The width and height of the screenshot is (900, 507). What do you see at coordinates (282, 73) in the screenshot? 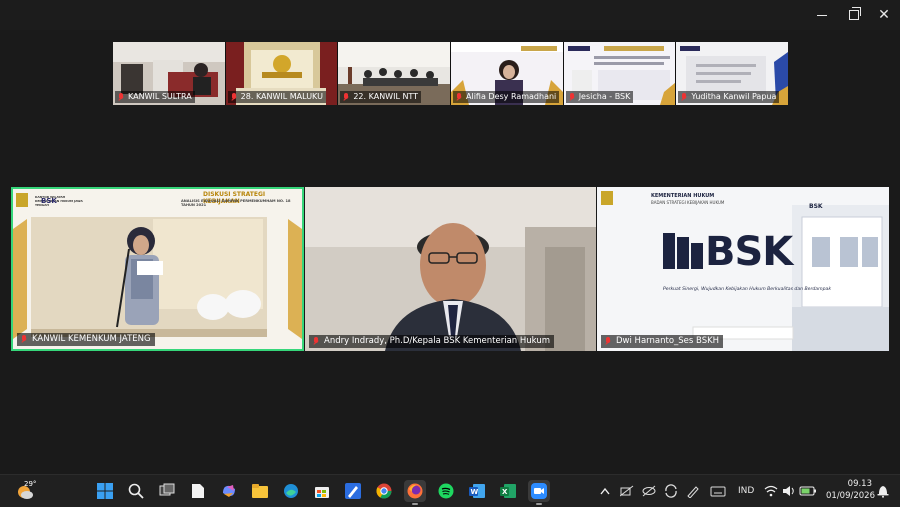
I see `participant-thumb: 28. KANWIL MALUKU` at bounding box center [282, 73].